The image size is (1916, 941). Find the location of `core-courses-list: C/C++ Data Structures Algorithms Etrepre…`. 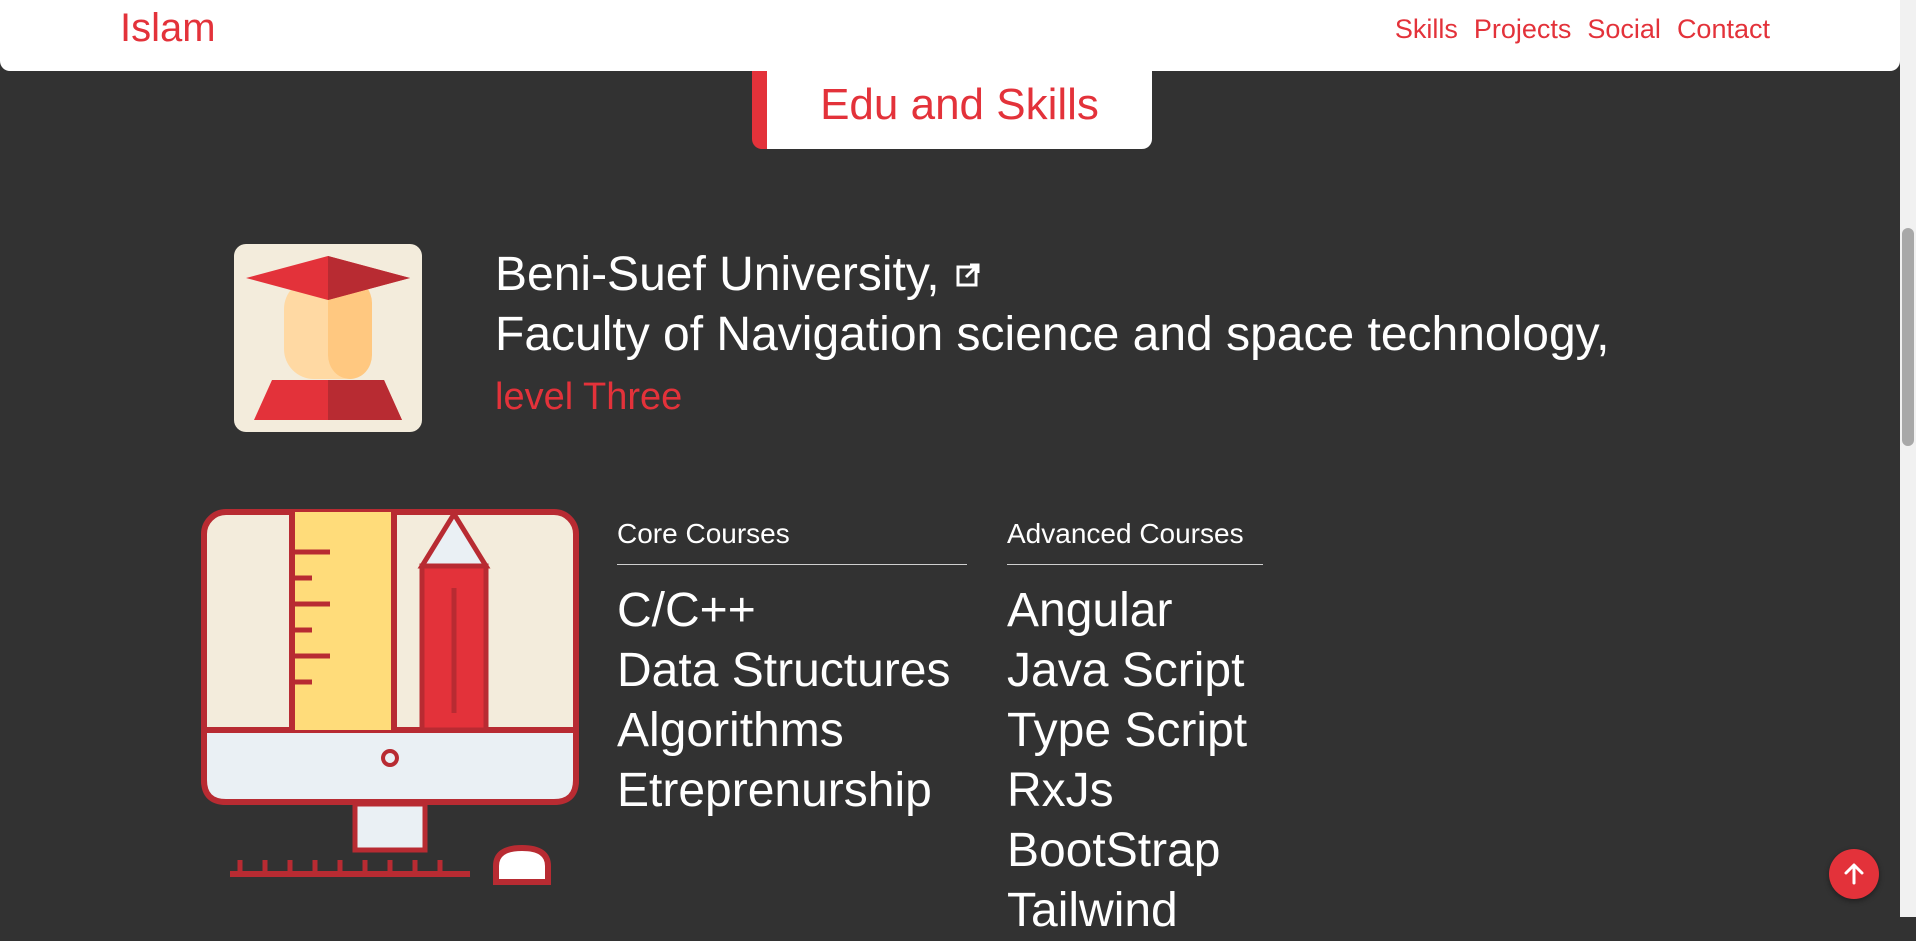

core-courses-list: C/C++ Data Structures Algorithms Etrepre… is located at coordinates (792, 701).